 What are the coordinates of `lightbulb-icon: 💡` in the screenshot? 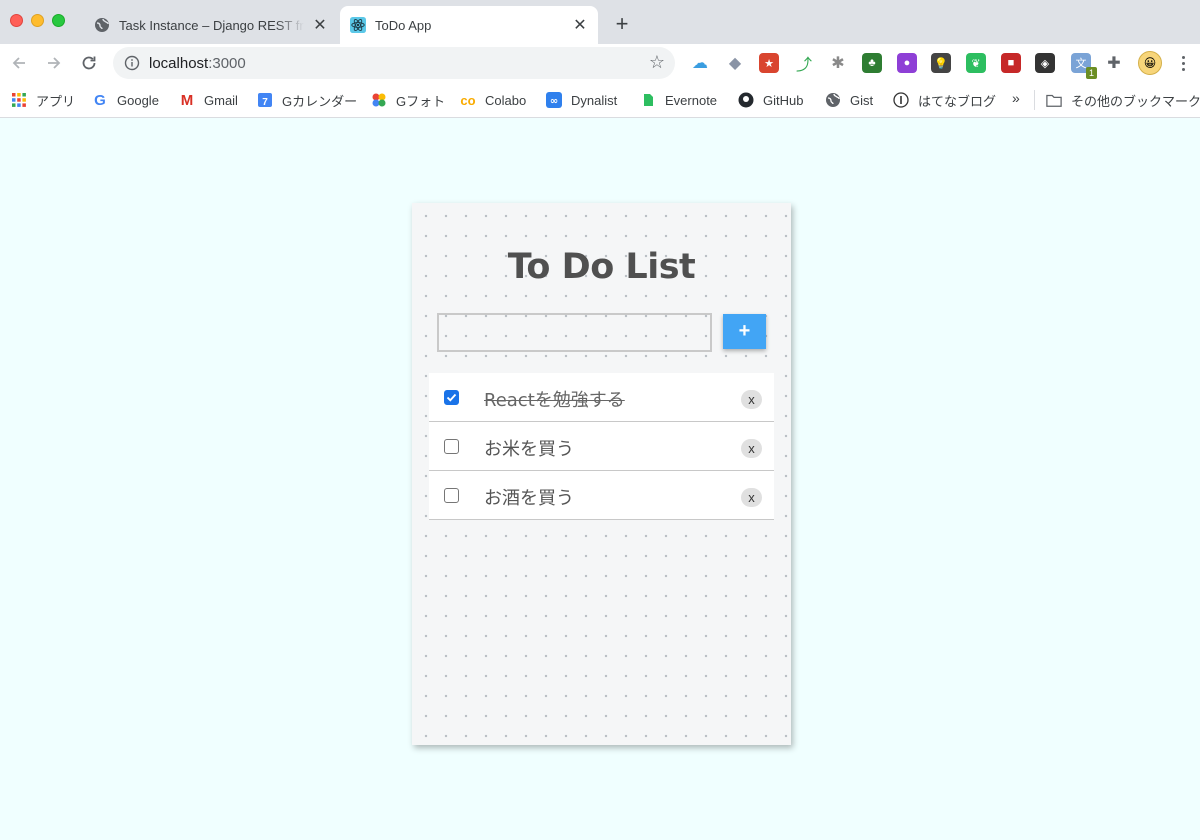 It's located at (941, 63).